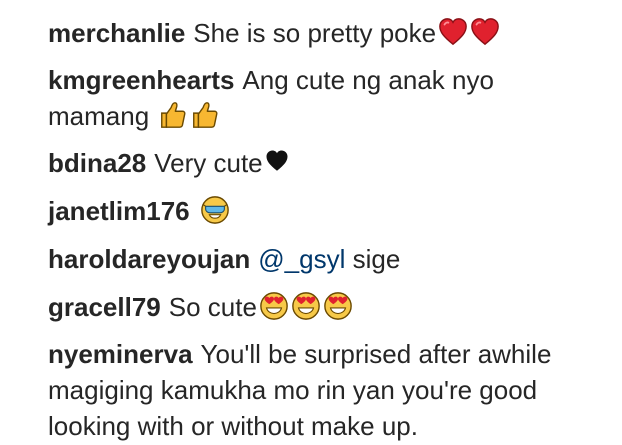 Image resolution: width=622 pixels, height=445 pixels. I want to click on star-struck-face-icon, so click(215, 210).